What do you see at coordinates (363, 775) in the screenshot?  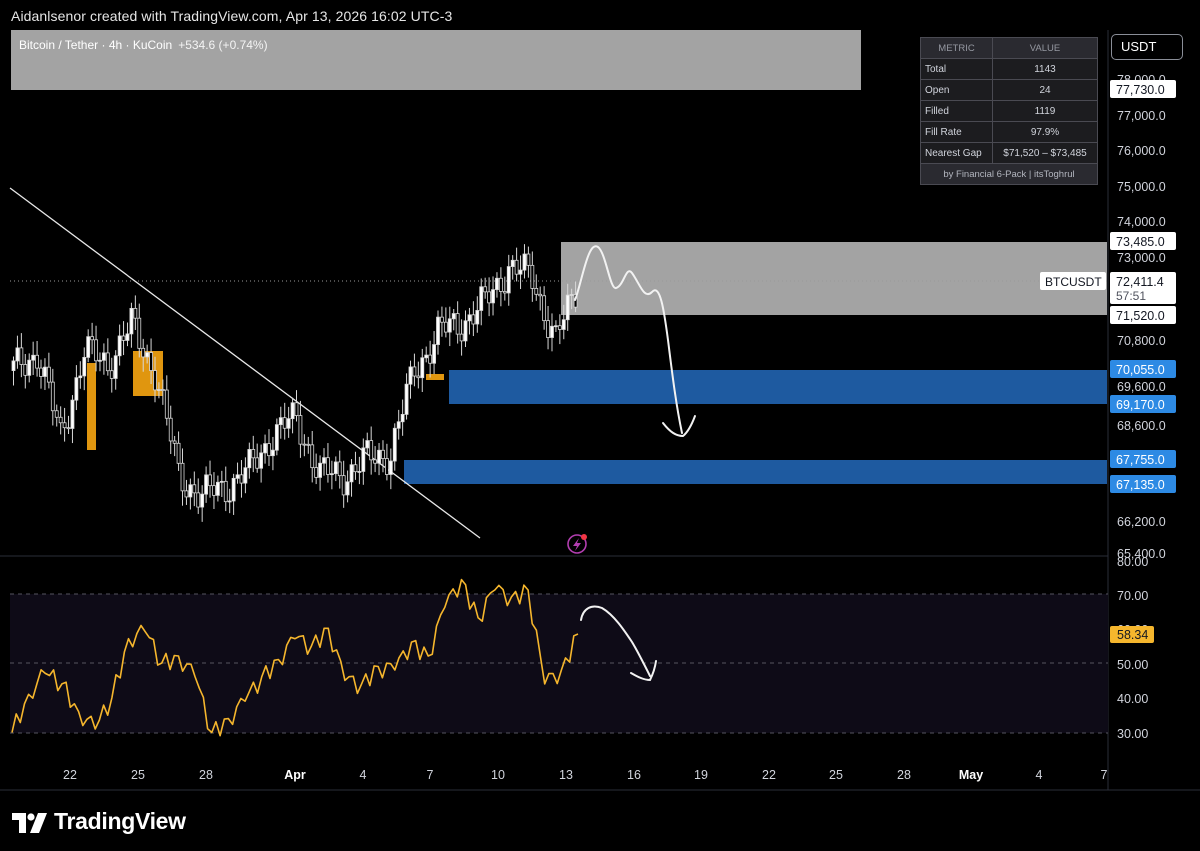 I see `x-tick-label: 4` at bounding box center [363, 775].